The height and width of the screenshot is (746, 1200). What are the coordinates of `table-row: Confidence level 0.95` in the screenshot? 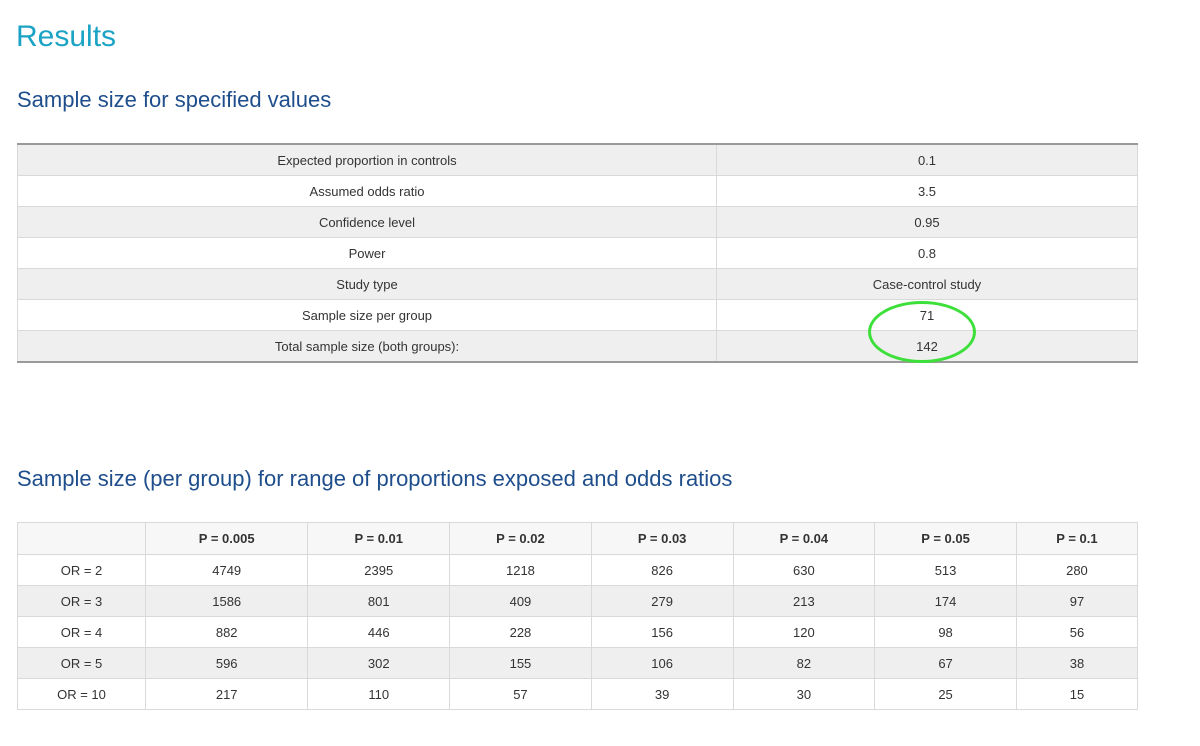 It's located at (577, 222).